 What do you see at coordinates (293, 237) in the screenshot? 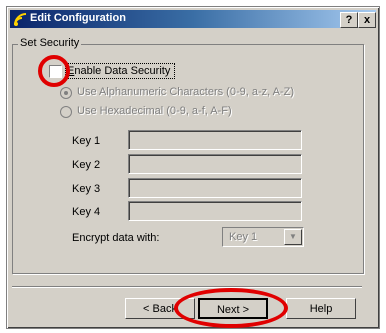
I see `chevron-down-icon: ▼` at bounding box center [293, 237].